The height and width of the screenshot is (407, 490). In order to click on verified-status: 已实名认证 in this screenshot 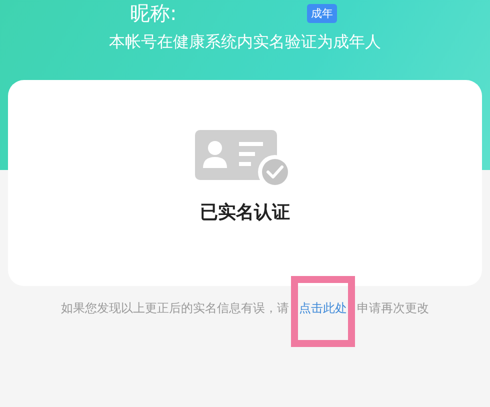, I will do `click(245, 212)`.